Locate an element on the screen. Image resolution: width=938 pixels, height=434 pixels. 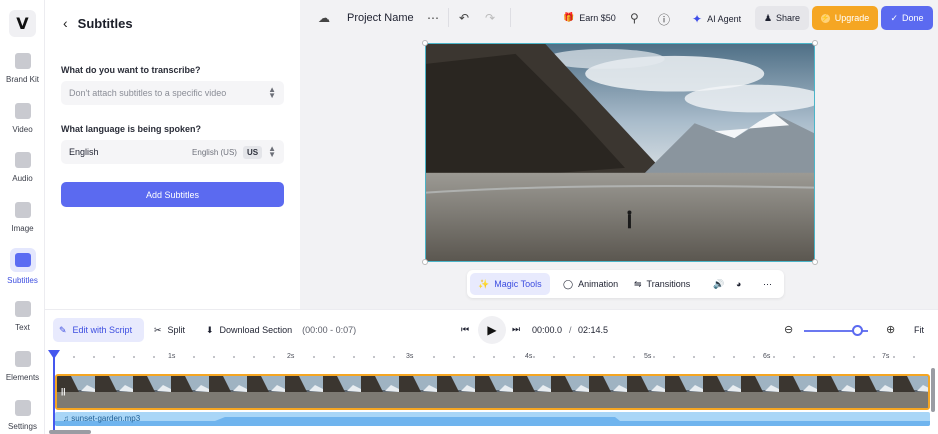
vertical-scrollbar is located at coordinates (933, 390).